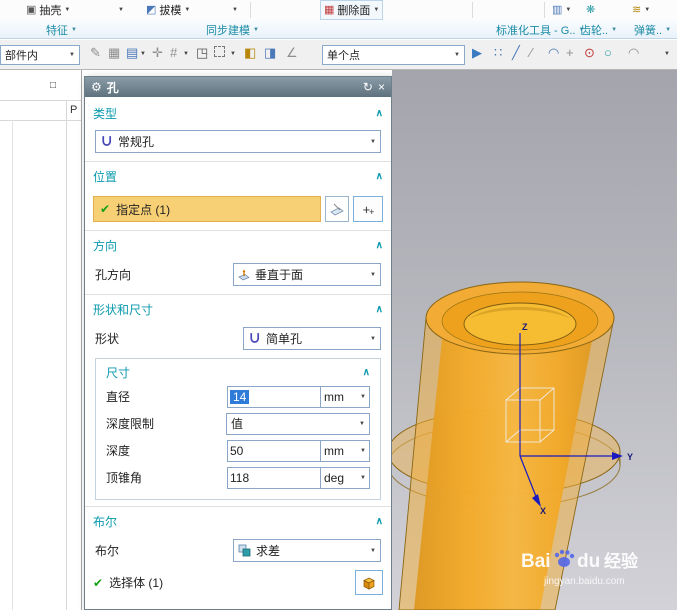 This screenshot has height=610, width=677. What do you see at coordinates (498, 52) in the screenshot?
I see `snap-two-points-icon: ∷` at bounding box center [498, 52].